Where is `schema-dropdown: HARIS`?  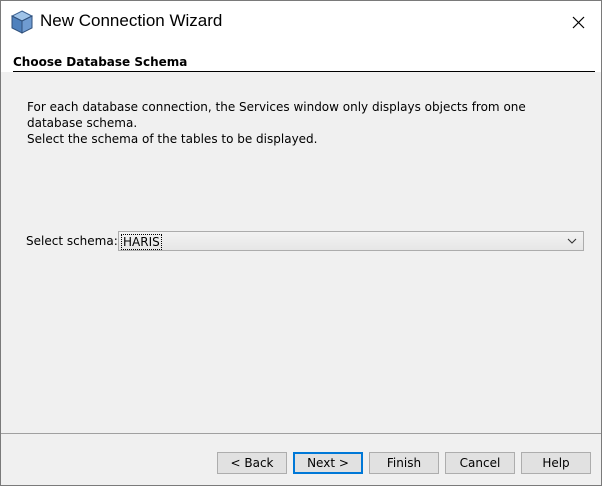 schema-dropdown: HARIS is located at coordinates (351, 241).